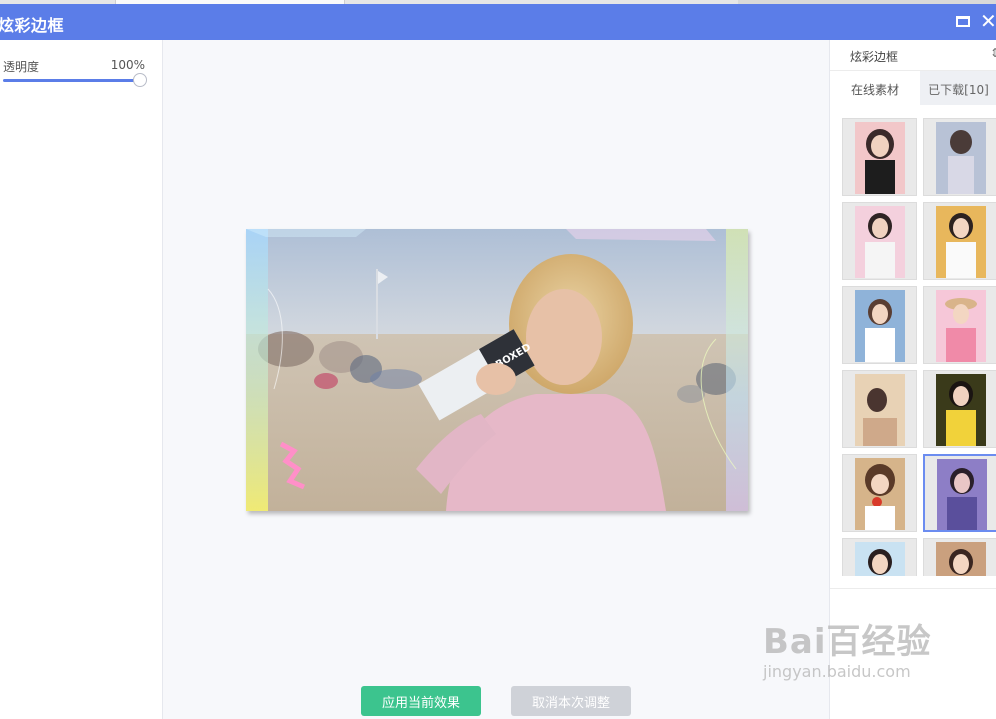 The image size is (996, 719). Describe the element at coordinates (140, 80) in the screenshot. I see `opacity-slider-thumb` at that location.